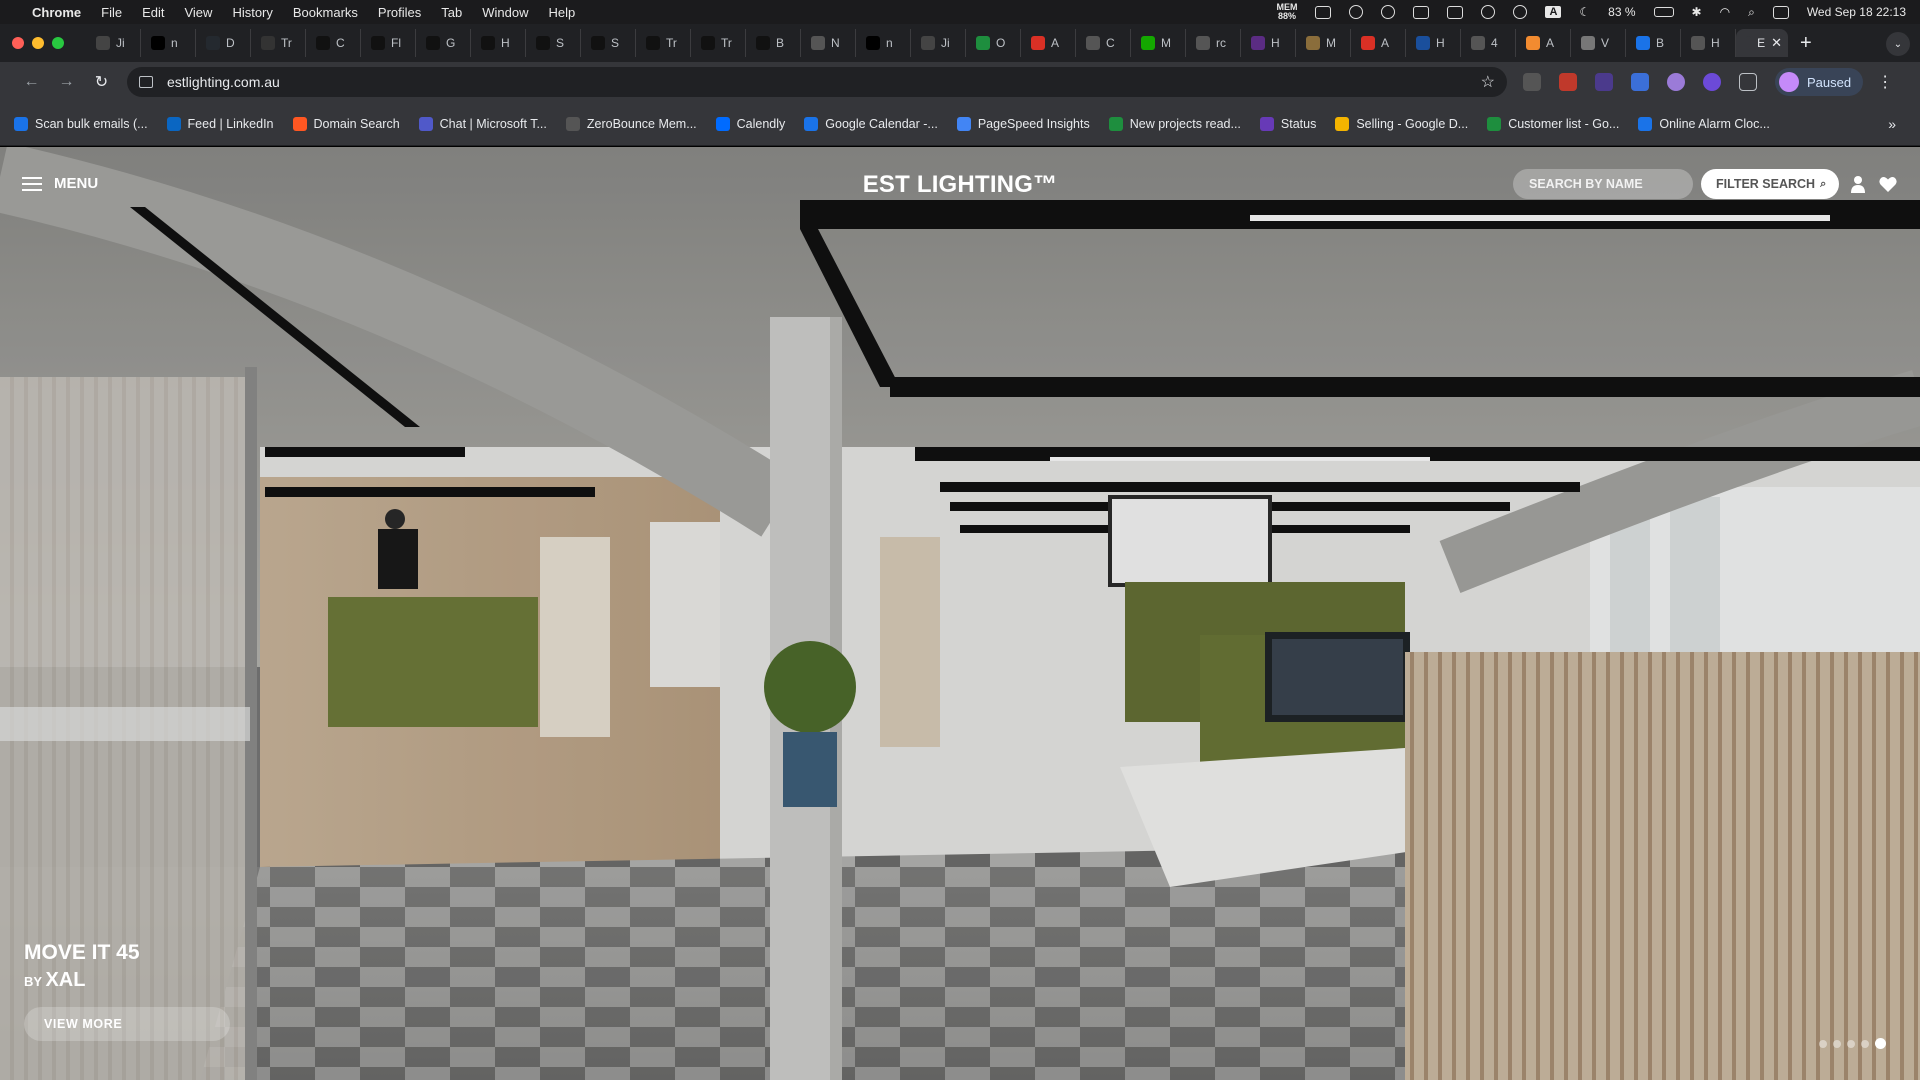 The width and height of the screenshot is (1920, 1080). Describe the element at coordinates (346, 123) in the screenshot. I see `bookmark-item: Domain Search` at that location.